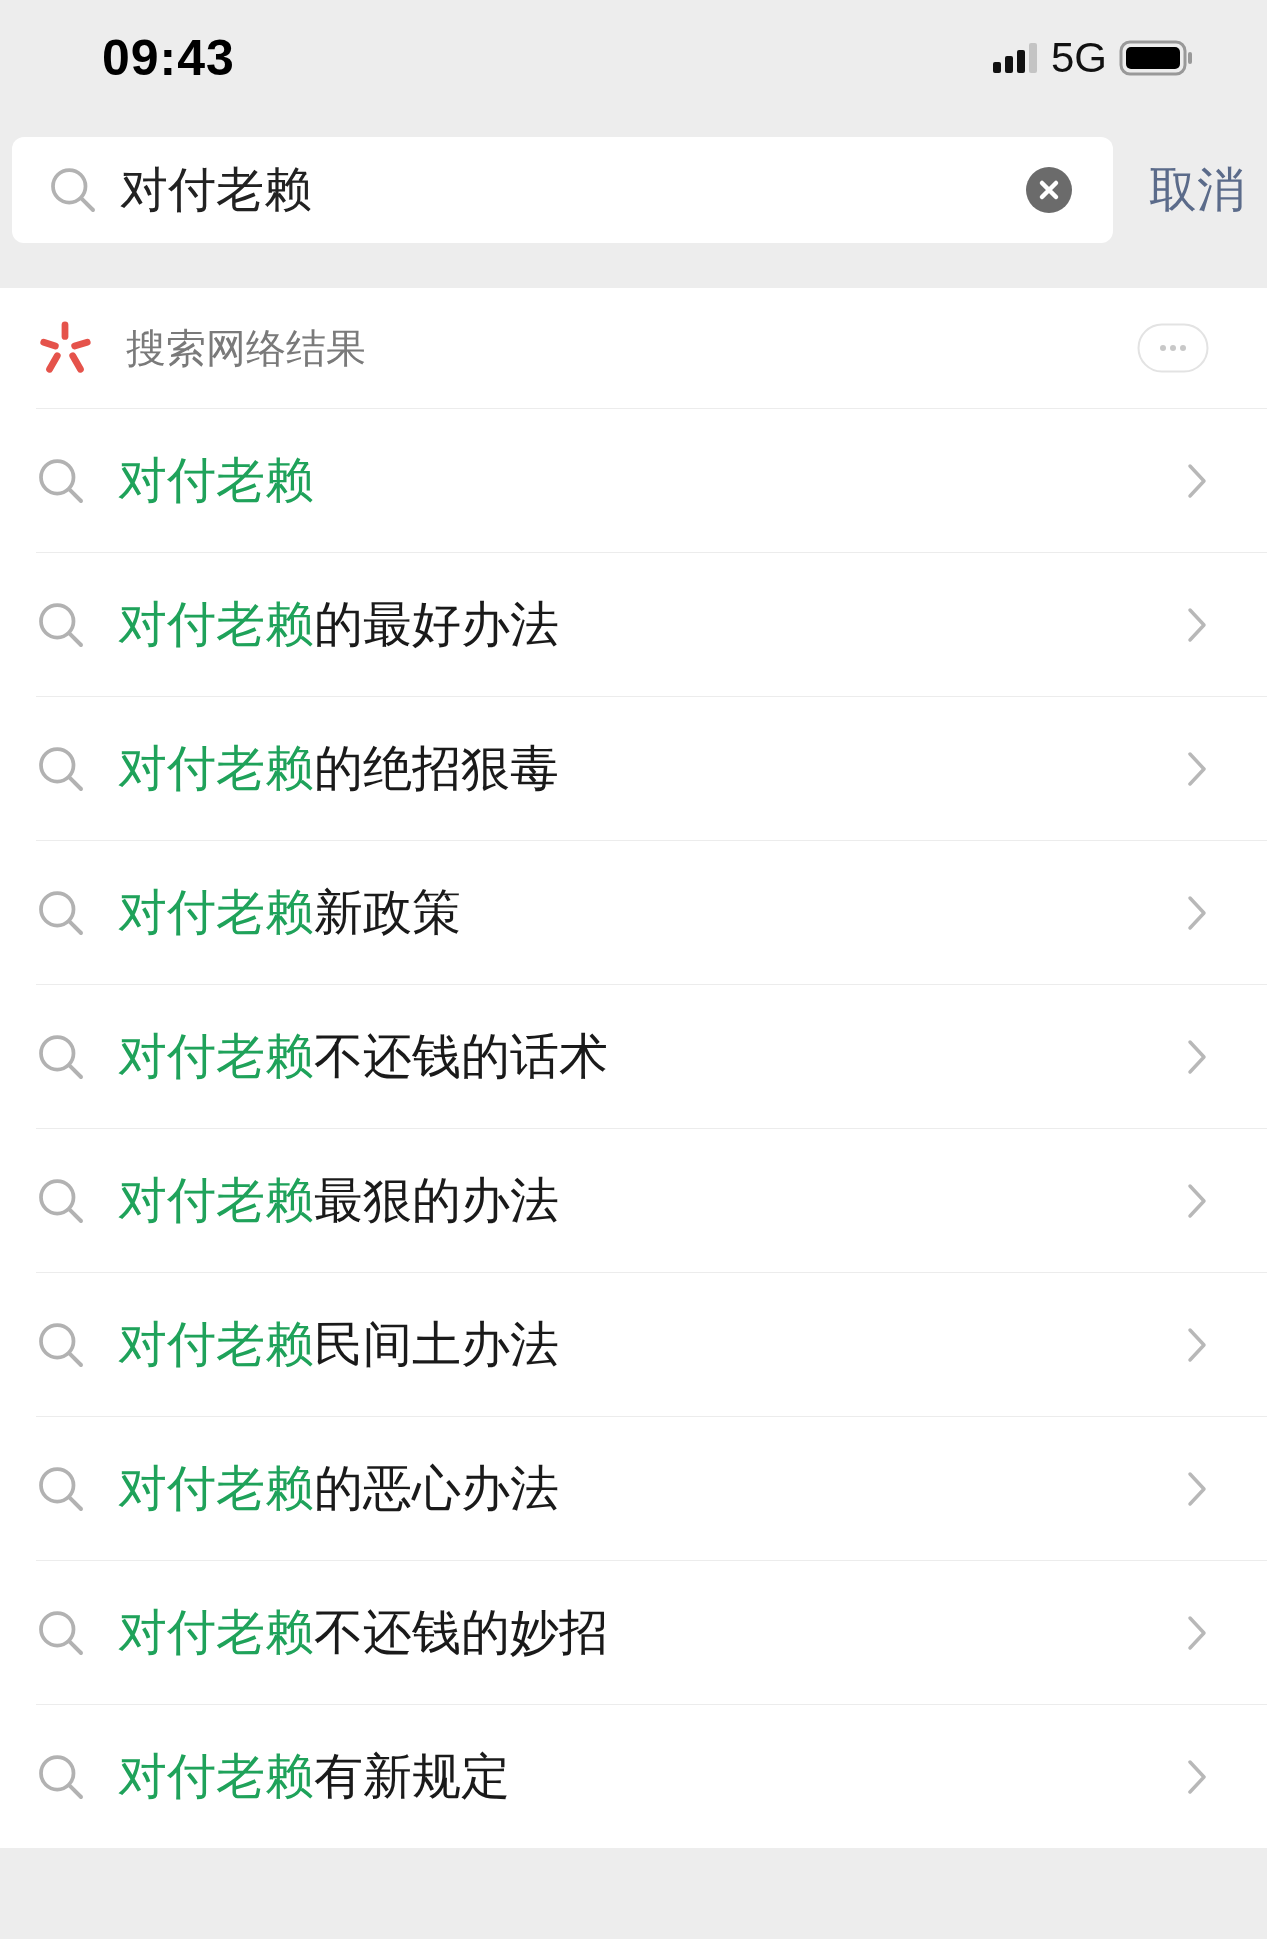  Describe the element at coordinates (651, 769) in the screenshot. I see `suggestion-item: 对付老赖的绝招狠毒` at that location.